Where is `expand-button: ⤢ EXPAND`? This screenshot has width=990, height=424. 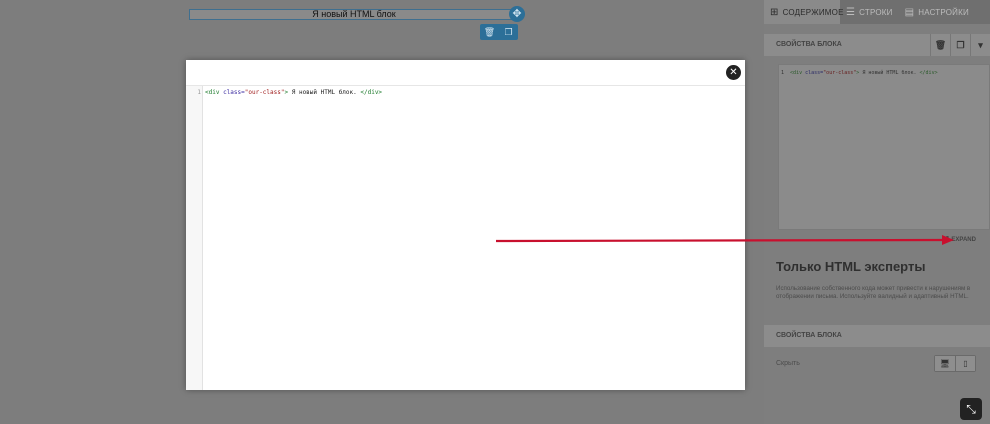
expand-button: ⤢ EXPAND is located at coordinates (959, 240).